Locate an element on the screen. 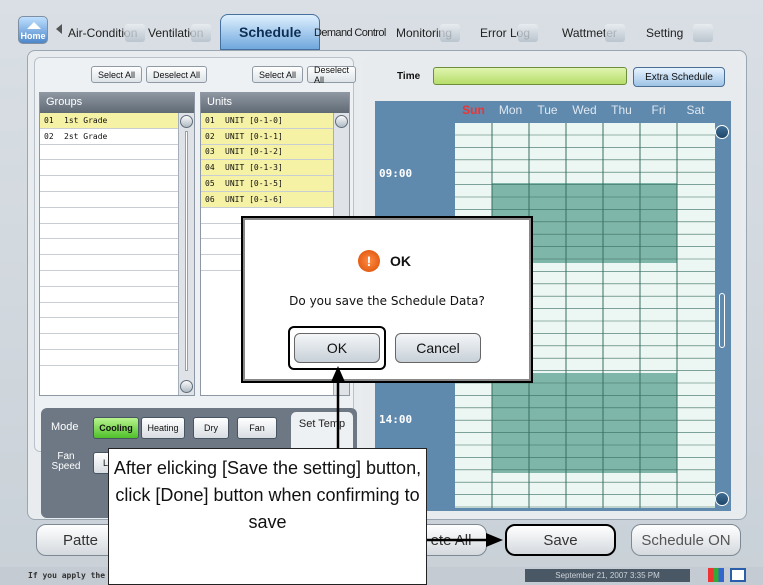  groups-deselect-all-button: Deselect All is located at coordinates (177, 74).